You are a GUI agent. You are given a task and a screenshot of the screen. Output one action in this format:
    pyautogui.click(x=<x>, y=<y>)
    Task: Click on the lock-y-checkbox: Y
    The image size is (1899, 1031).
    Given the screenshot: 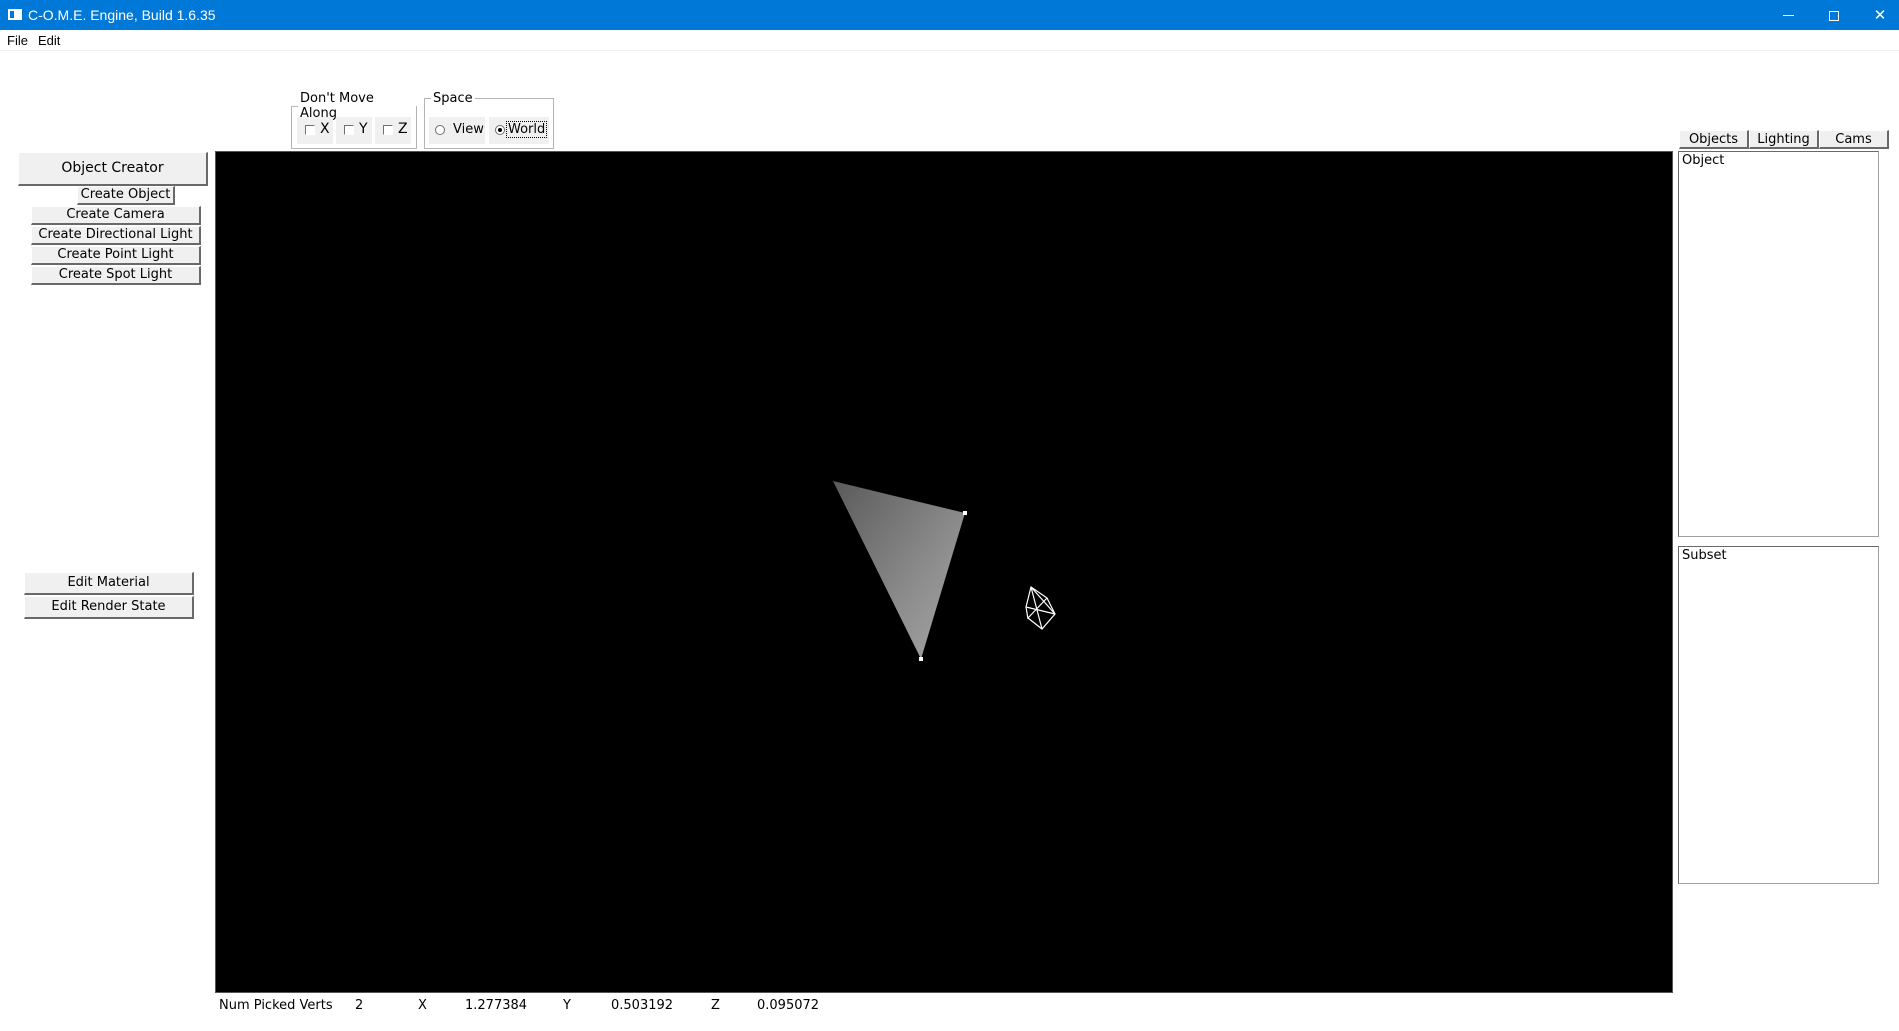 What is the action you would take?
    pyautogui.click(x=354, y=130)
    